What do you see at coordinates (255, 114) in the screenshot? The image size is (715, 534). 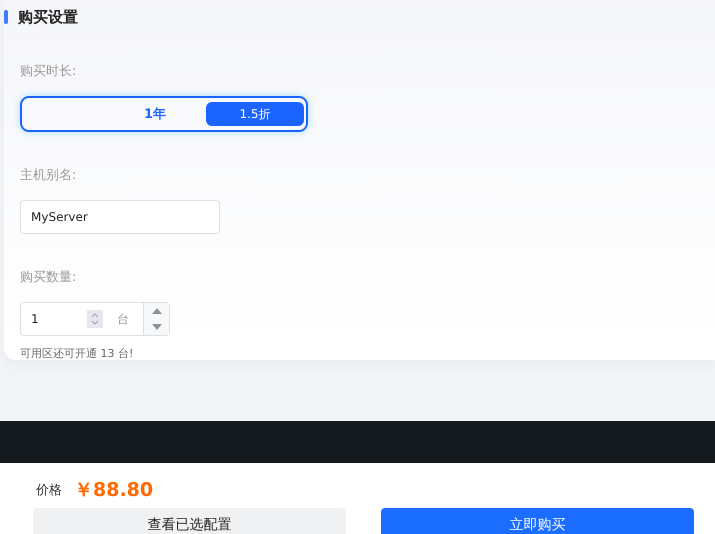 I see `discount-badge: 1.5折` at bounding box center [255, 114].